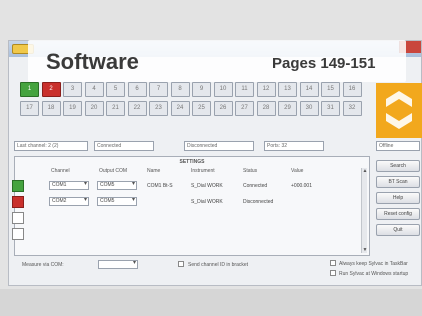 This screenshot has width=422, height=316. Describe the element at coordinates (364, 210) in the screenshot. I see `settings-scrollbar: ▲ ▼` at that location.